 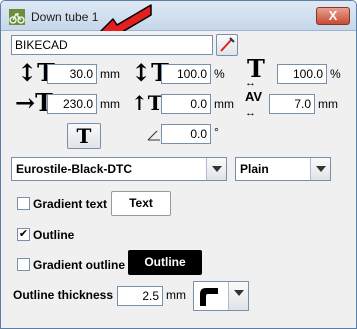 I want to click on bold-toggle-button: T, so click(x=84, y=136).